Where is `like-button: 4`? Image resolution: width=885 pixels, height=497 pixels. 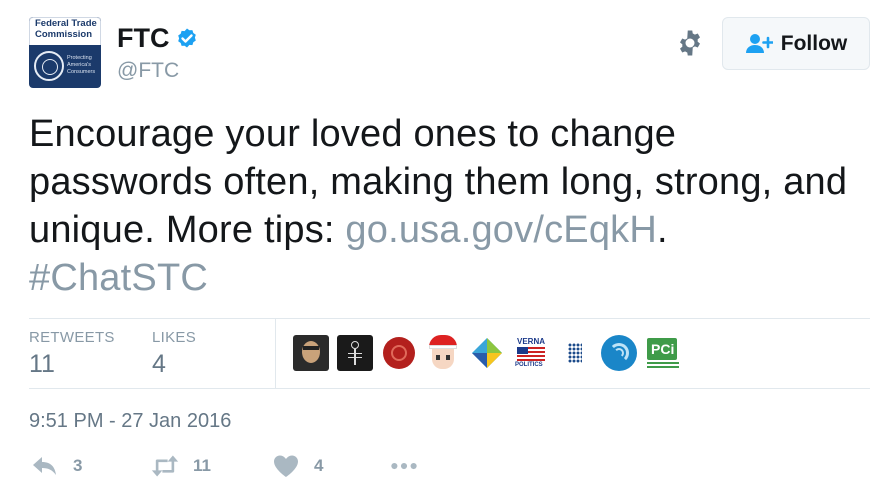
like-button: 4 is located at coordinates (297, 466).